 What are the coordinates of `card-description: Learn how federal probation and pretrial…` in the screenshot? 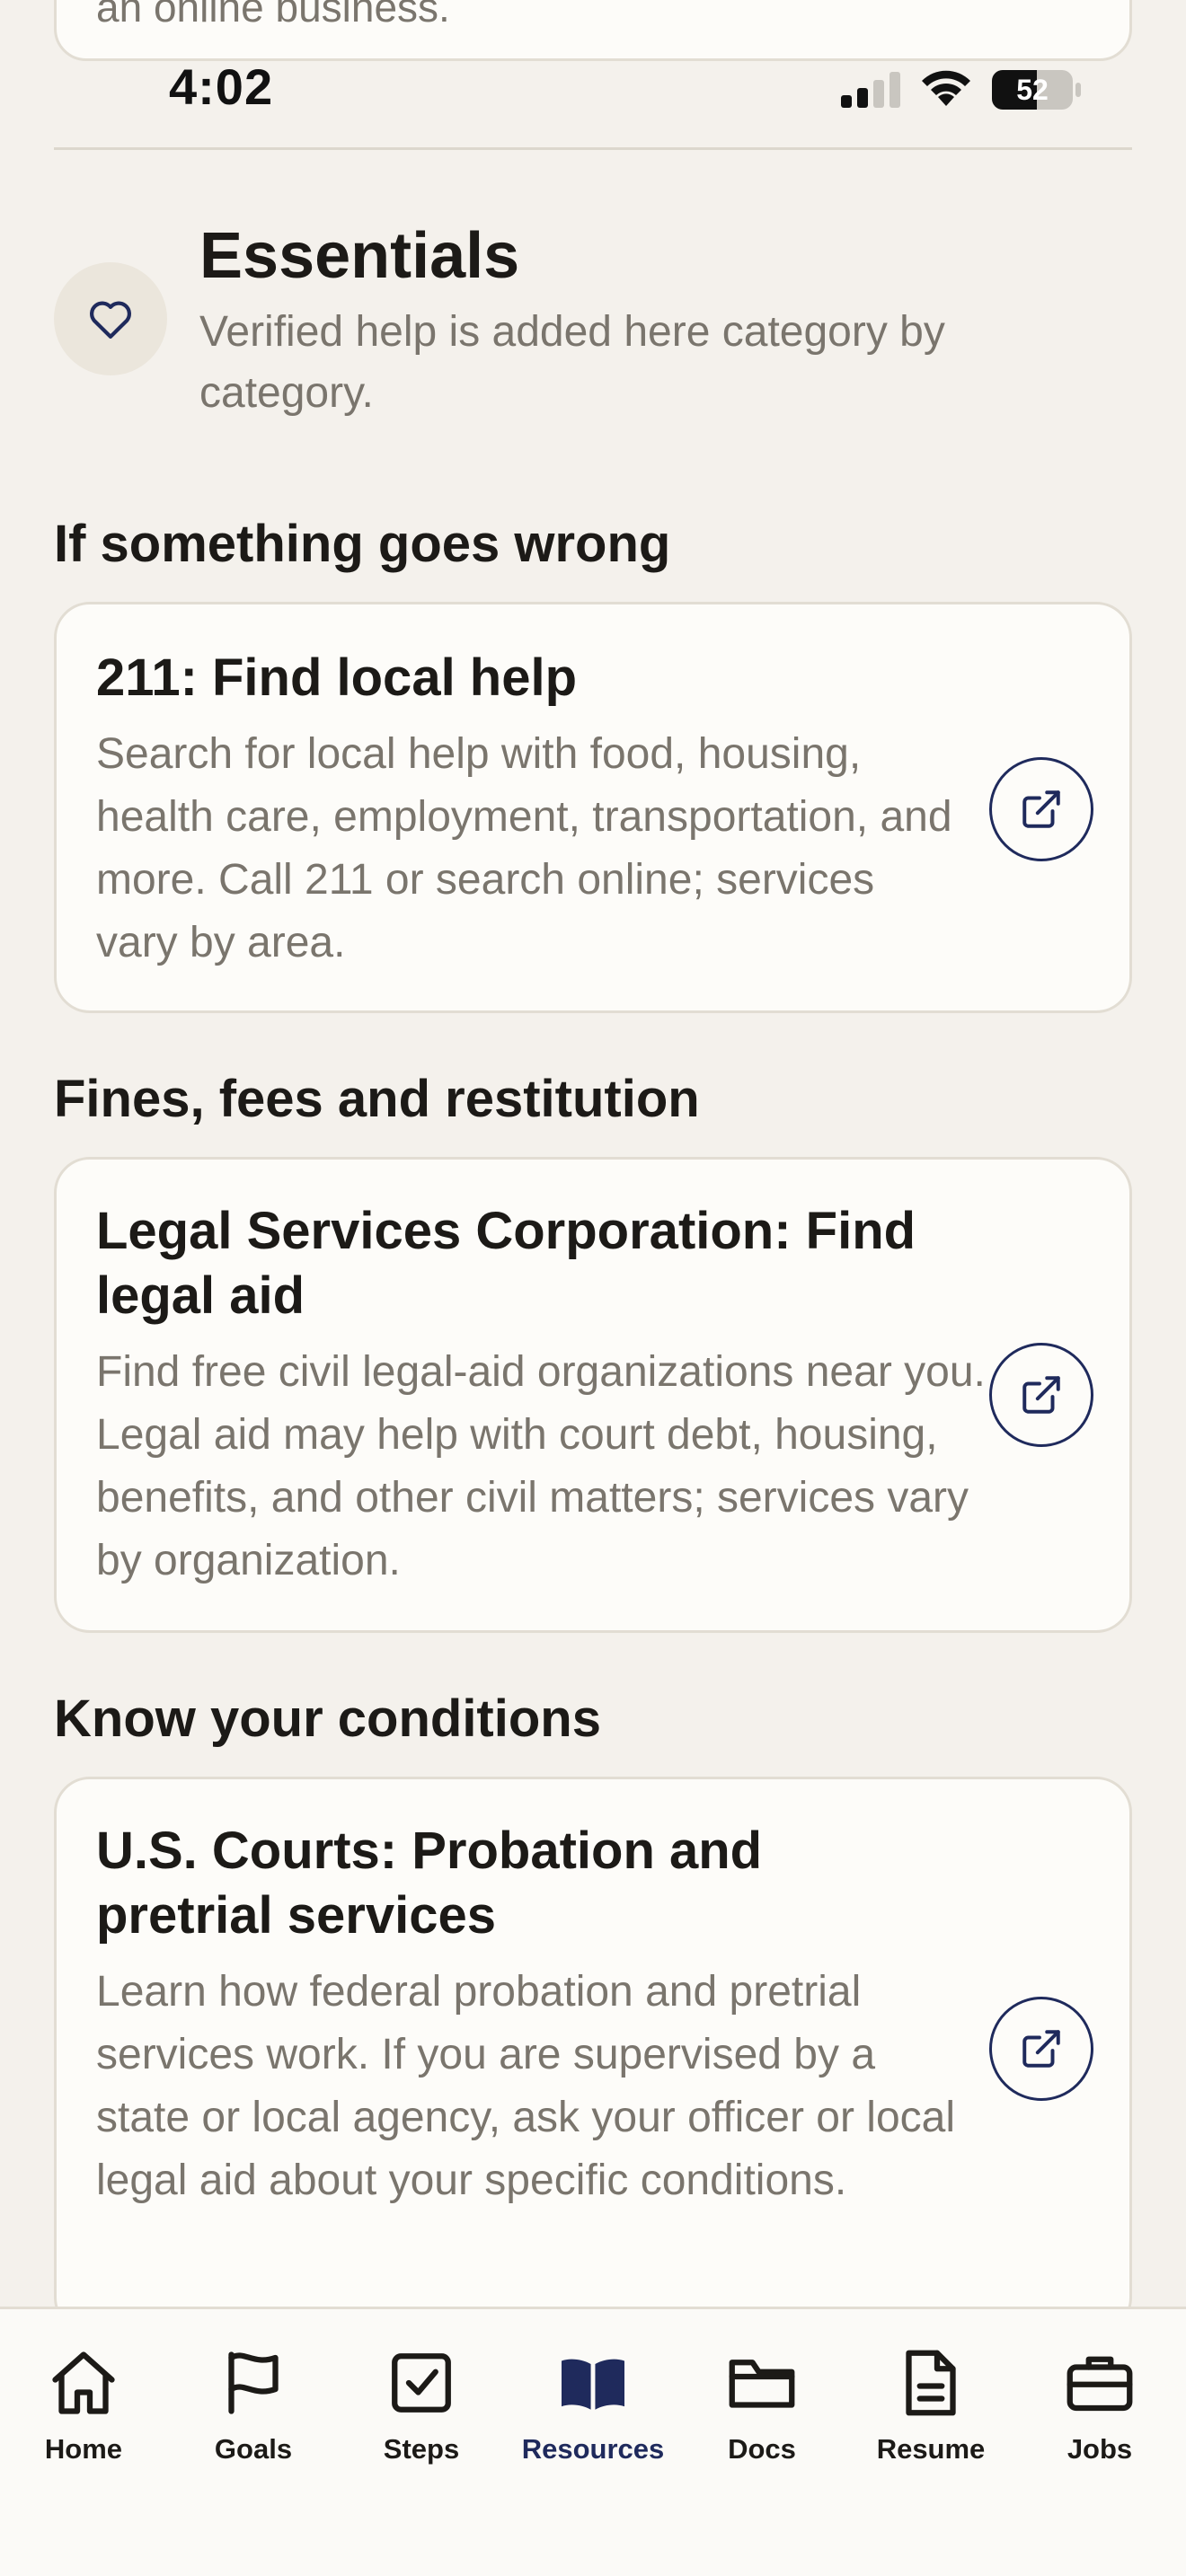 It's located at (526, 2086).